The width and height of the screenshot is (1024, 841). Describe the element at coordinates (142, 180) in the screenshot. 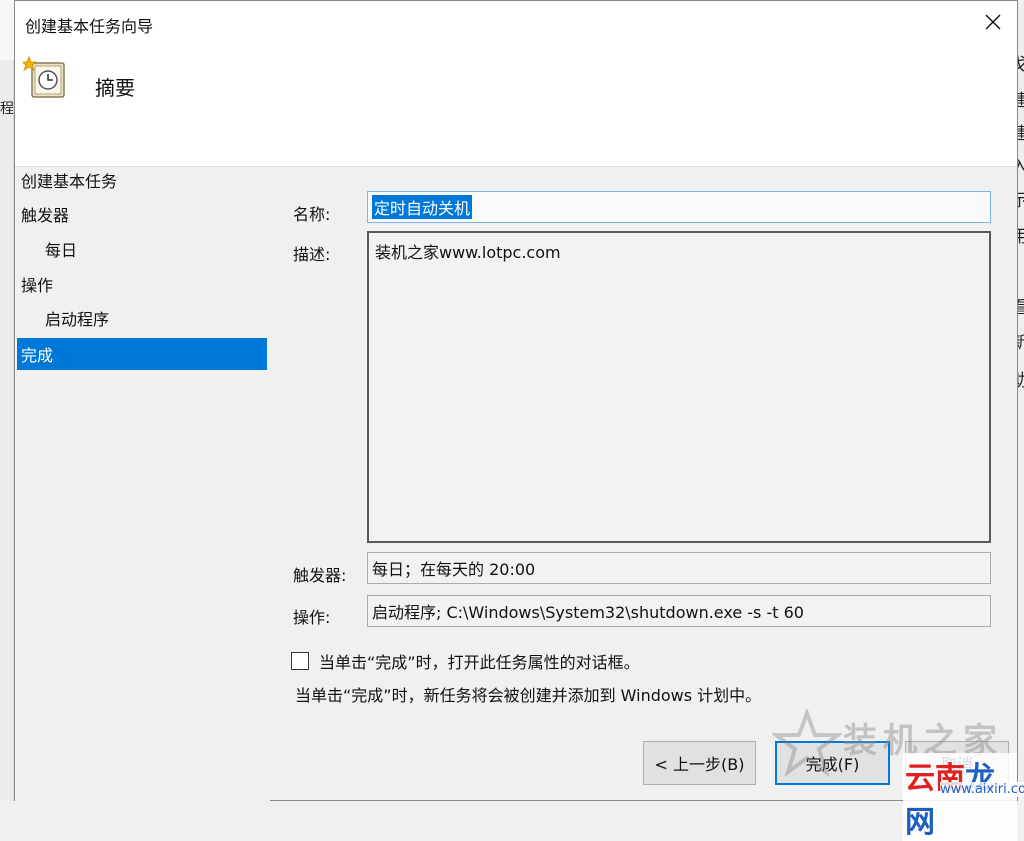

I see `step-create-basic-task: 创建基本任务` at that location.